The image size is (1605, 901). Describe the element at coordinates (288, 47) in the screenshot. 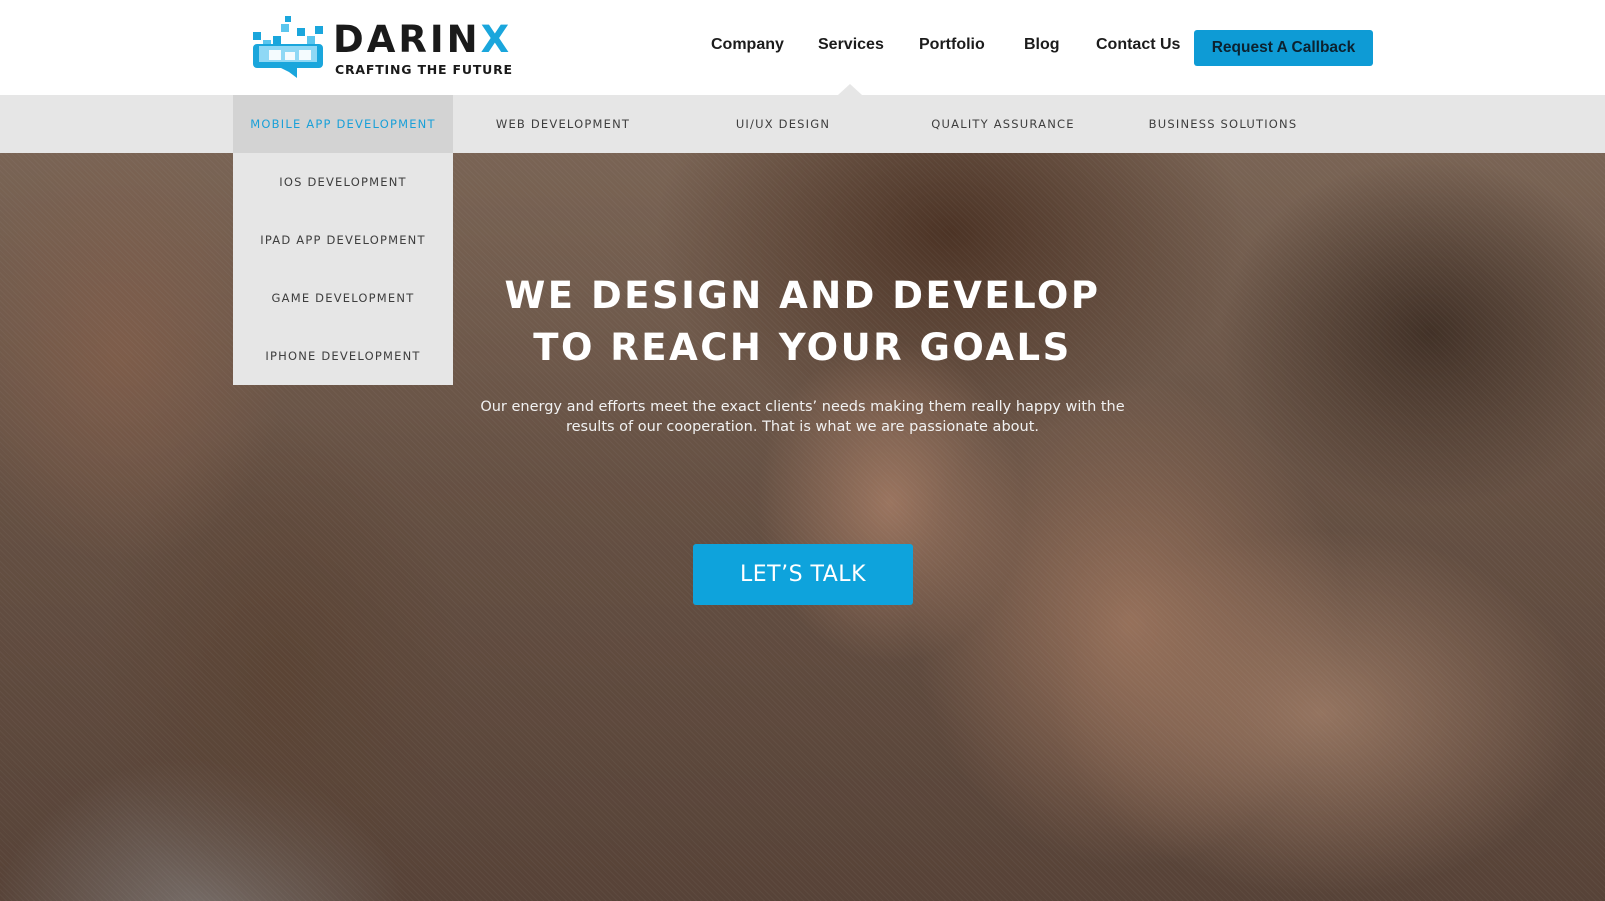

I see `castle-pixel-logo-icon` at that location.